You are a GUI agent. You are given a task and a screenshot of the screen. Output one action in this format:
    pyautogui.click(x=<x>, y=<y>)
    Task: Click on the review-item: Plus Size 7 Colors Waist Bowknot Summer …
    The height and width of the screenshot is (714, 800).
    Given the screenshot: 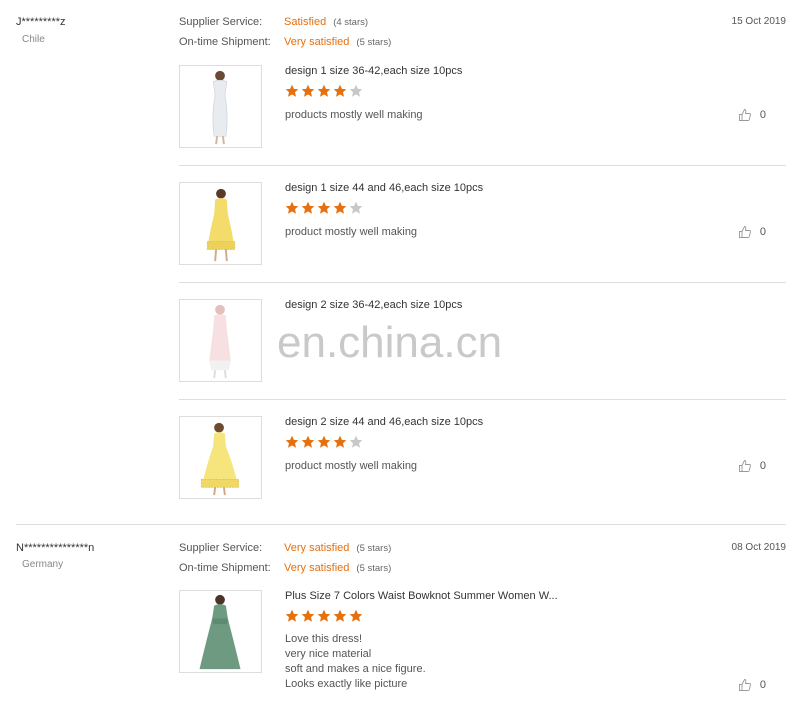 What is the action you would take?
    pyautogui.click(x=482, y=645)
    